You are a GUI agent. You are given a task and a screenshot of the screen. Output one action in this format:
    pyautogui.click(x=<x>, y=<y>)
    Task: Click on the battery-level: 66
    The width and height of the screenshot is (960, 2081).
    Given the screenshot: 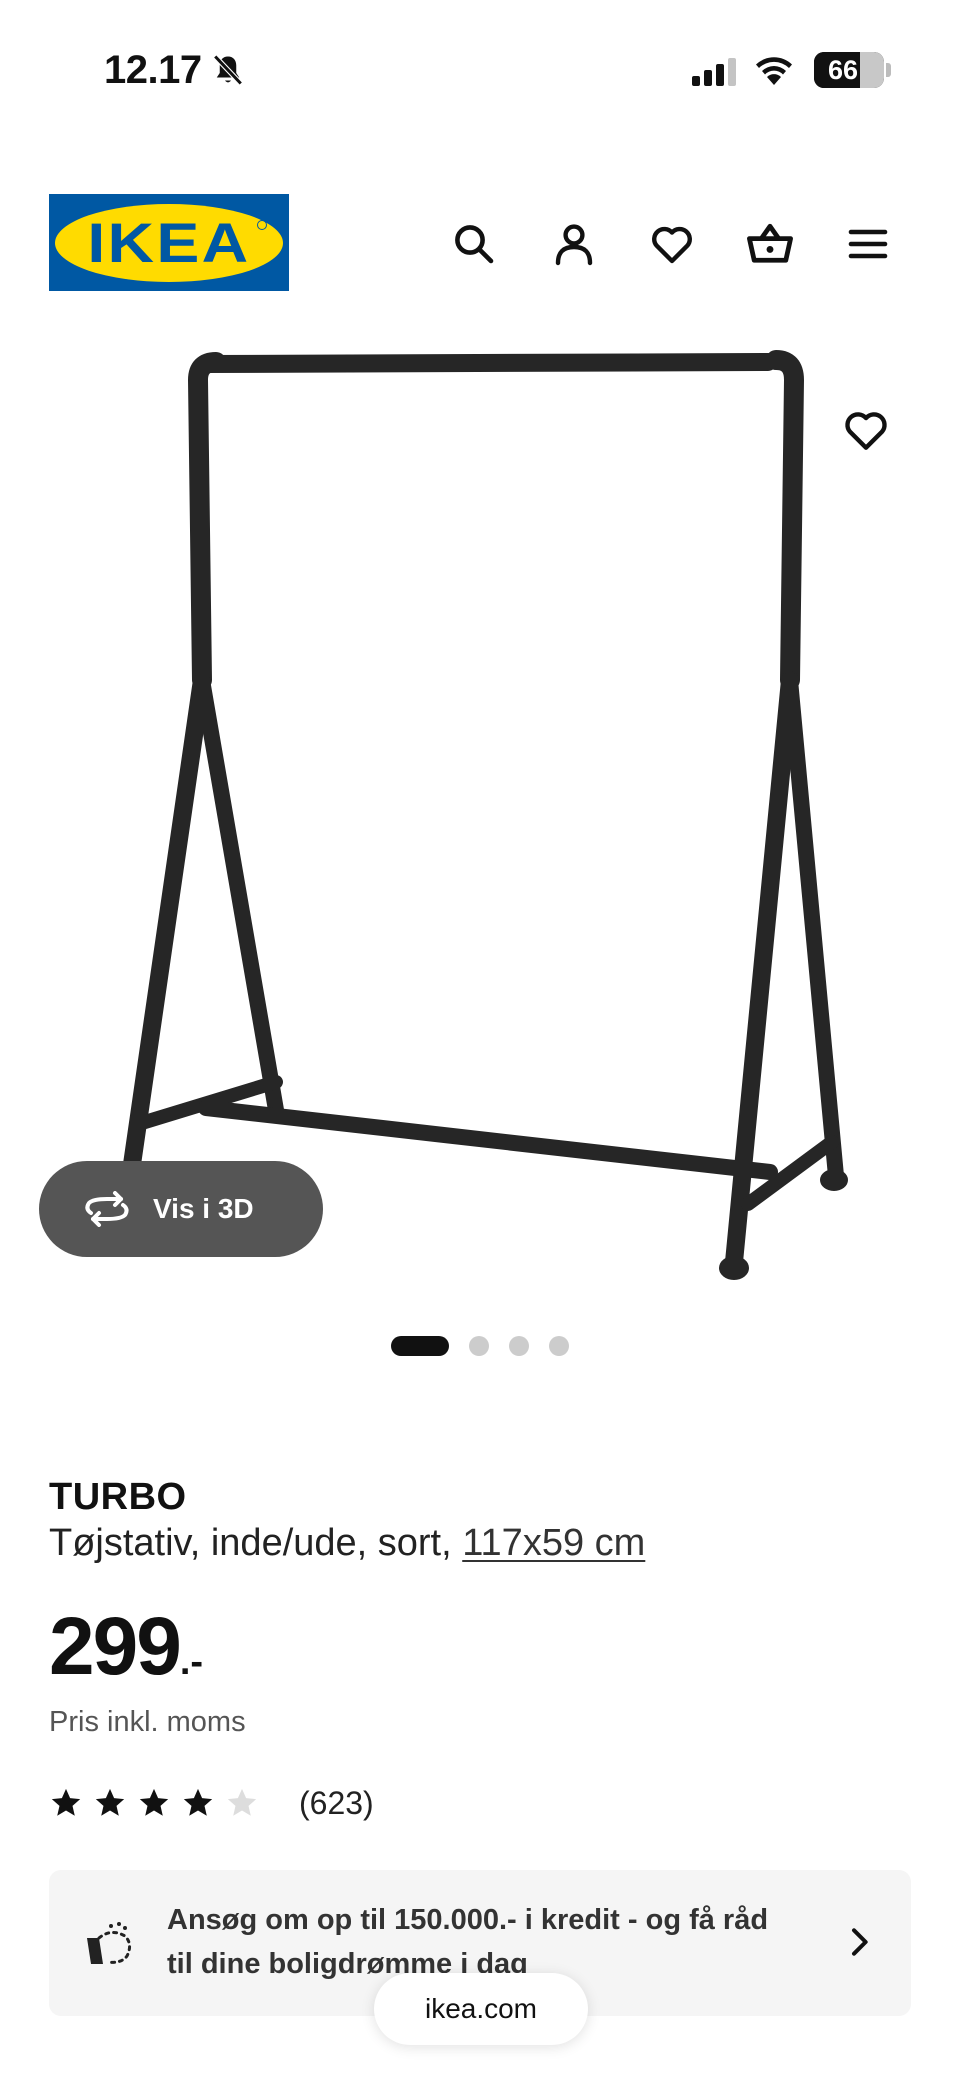 What is the action you would take?
    pyautogui.click(x=843, y=70)
    